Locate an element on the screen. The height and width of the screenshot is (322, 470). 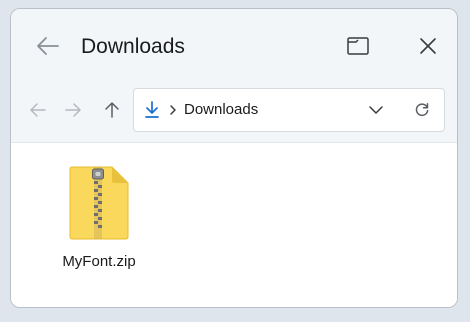
refresh-button is located at coordinates (422, 110).